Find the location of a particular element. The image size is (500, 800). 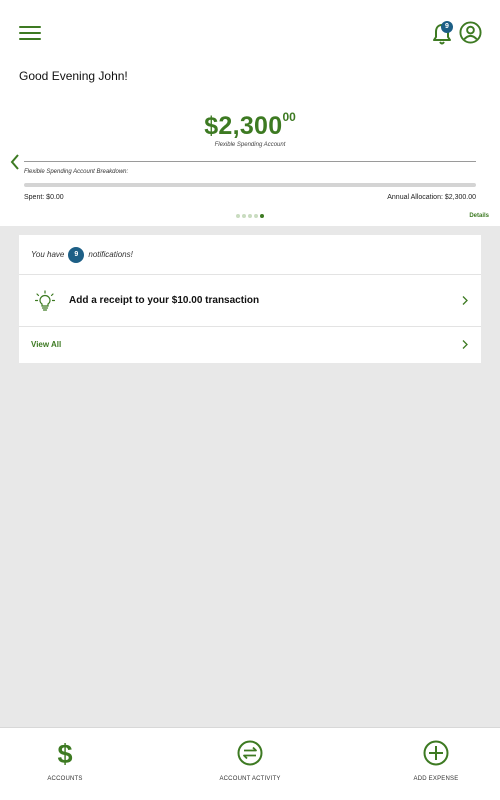

balance-cents: 00 is located at coordinates (289, 117).